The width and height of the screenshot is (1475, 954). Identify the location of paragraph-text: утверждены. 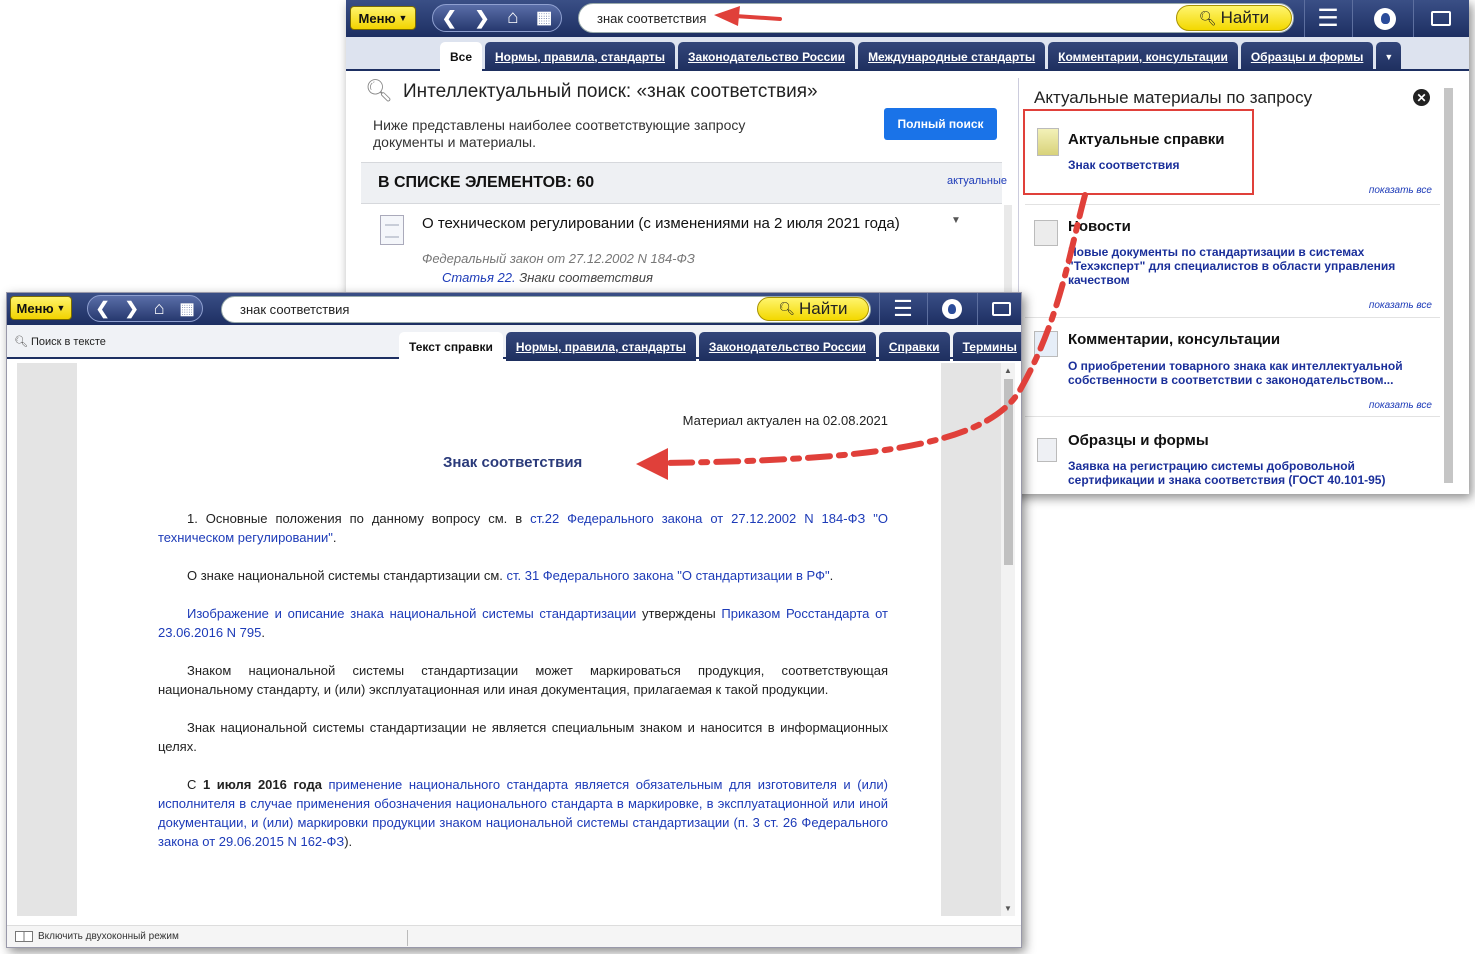
(679, 613).